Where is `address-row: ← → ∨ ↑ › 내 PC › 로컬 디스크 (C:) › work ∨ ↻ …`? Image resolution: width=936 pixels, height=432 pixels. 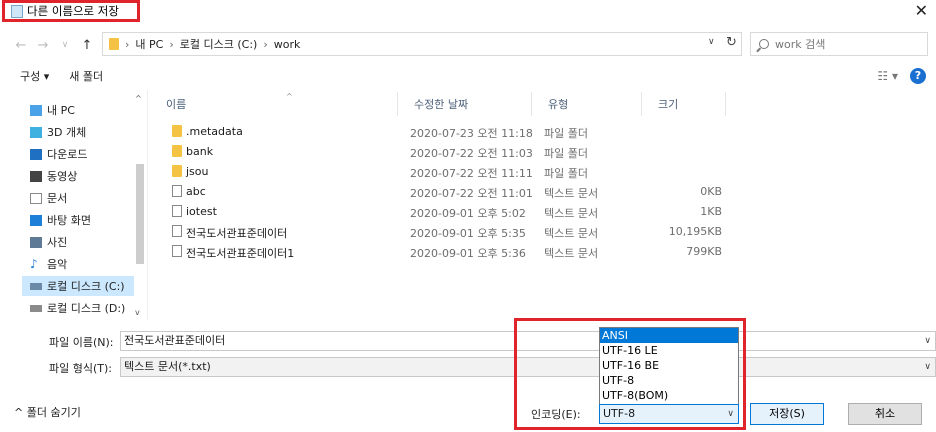
address-row: ← → ∨ ↑ › 내 PC › 로컬 디스크 (C:) › work ∨ ↻ … is located at coordinates (468, 45).